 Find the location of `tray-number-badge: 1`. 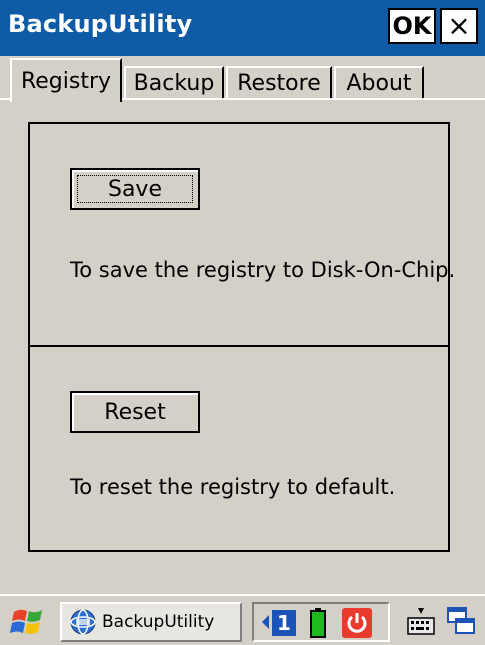

tray-number-badge: 1 is located at coordinates (284, 623).